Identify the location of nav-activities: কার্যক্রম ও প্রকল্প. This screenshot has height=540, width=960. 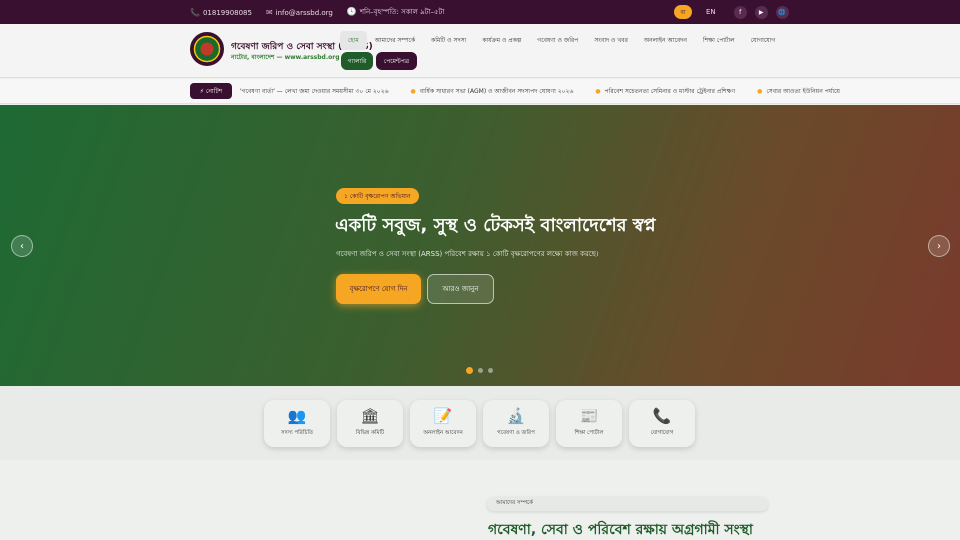
(501, 40).